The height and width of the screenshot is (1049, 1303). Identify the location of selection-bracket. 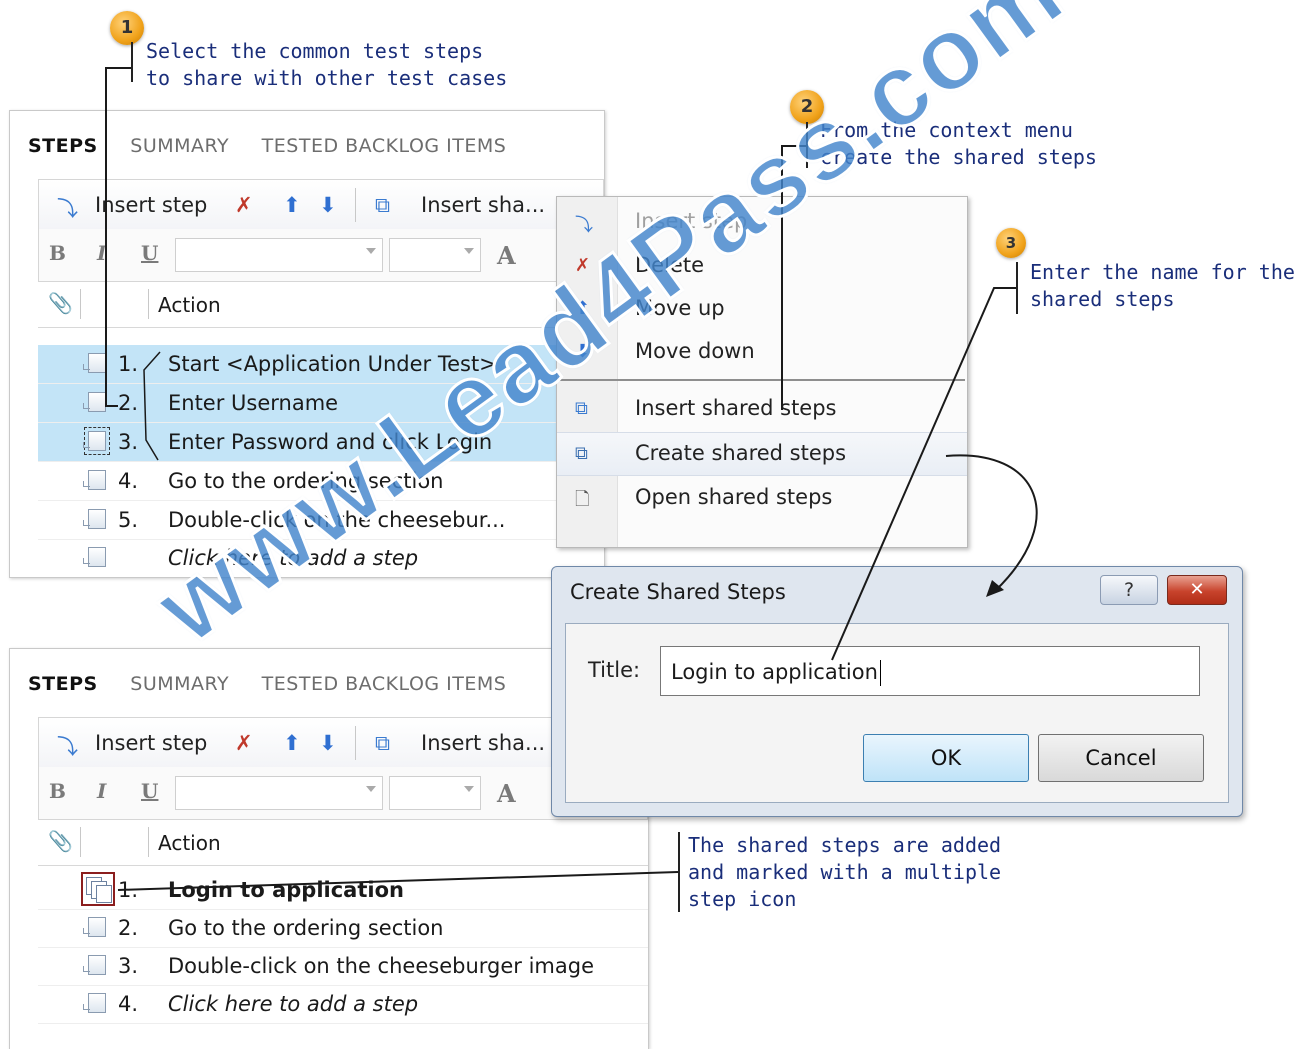
(152, 406).